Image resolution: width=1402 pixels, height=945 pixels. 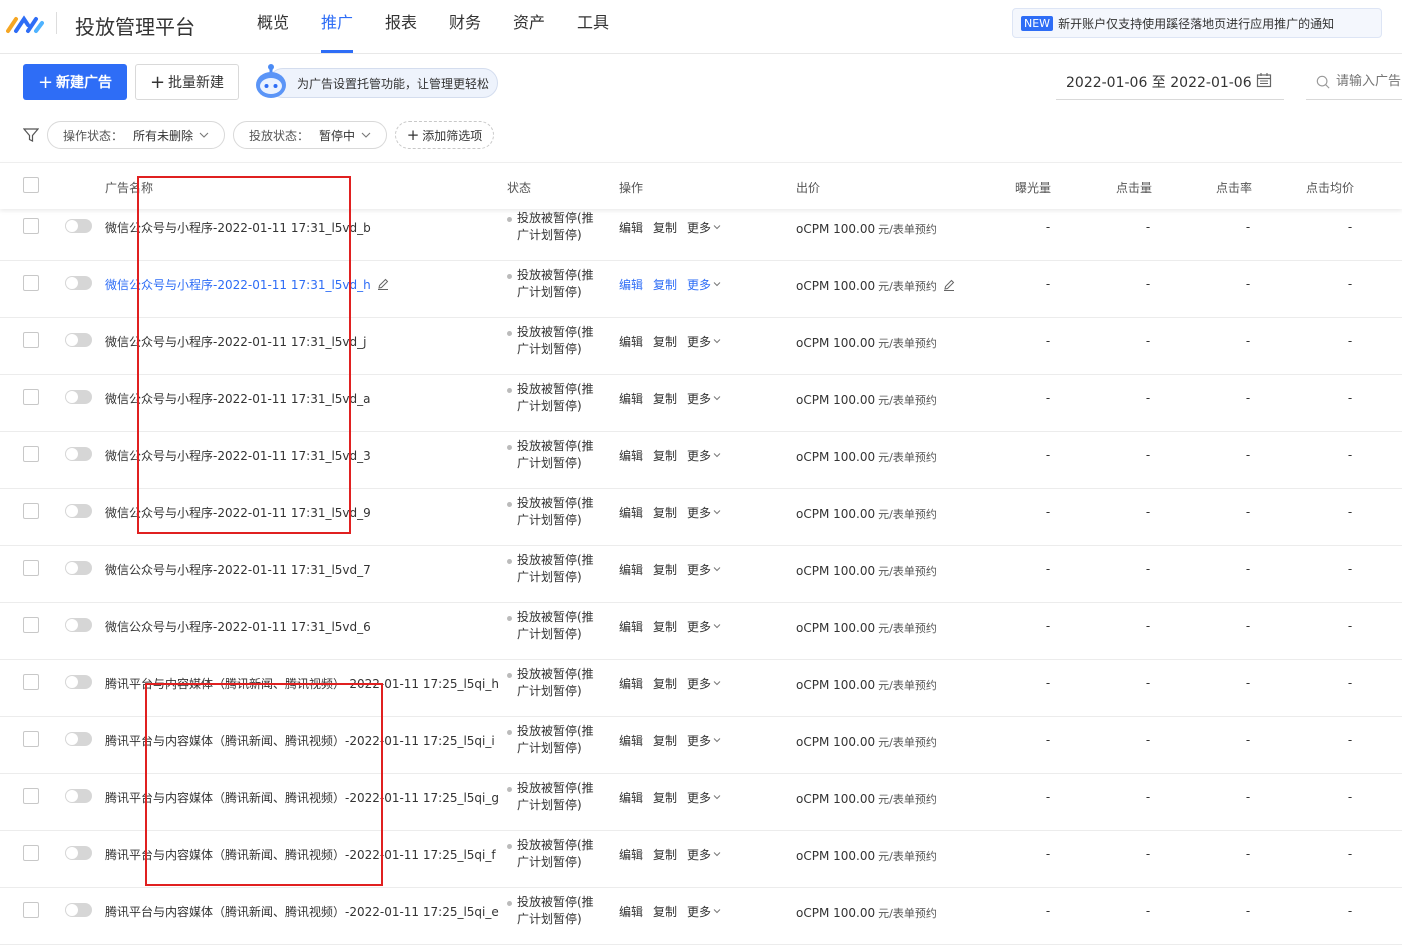 What do you see at coordinates (1264, 80) in the screenshot?
I see `calendar-icon` at bounding box center [1264, 80].